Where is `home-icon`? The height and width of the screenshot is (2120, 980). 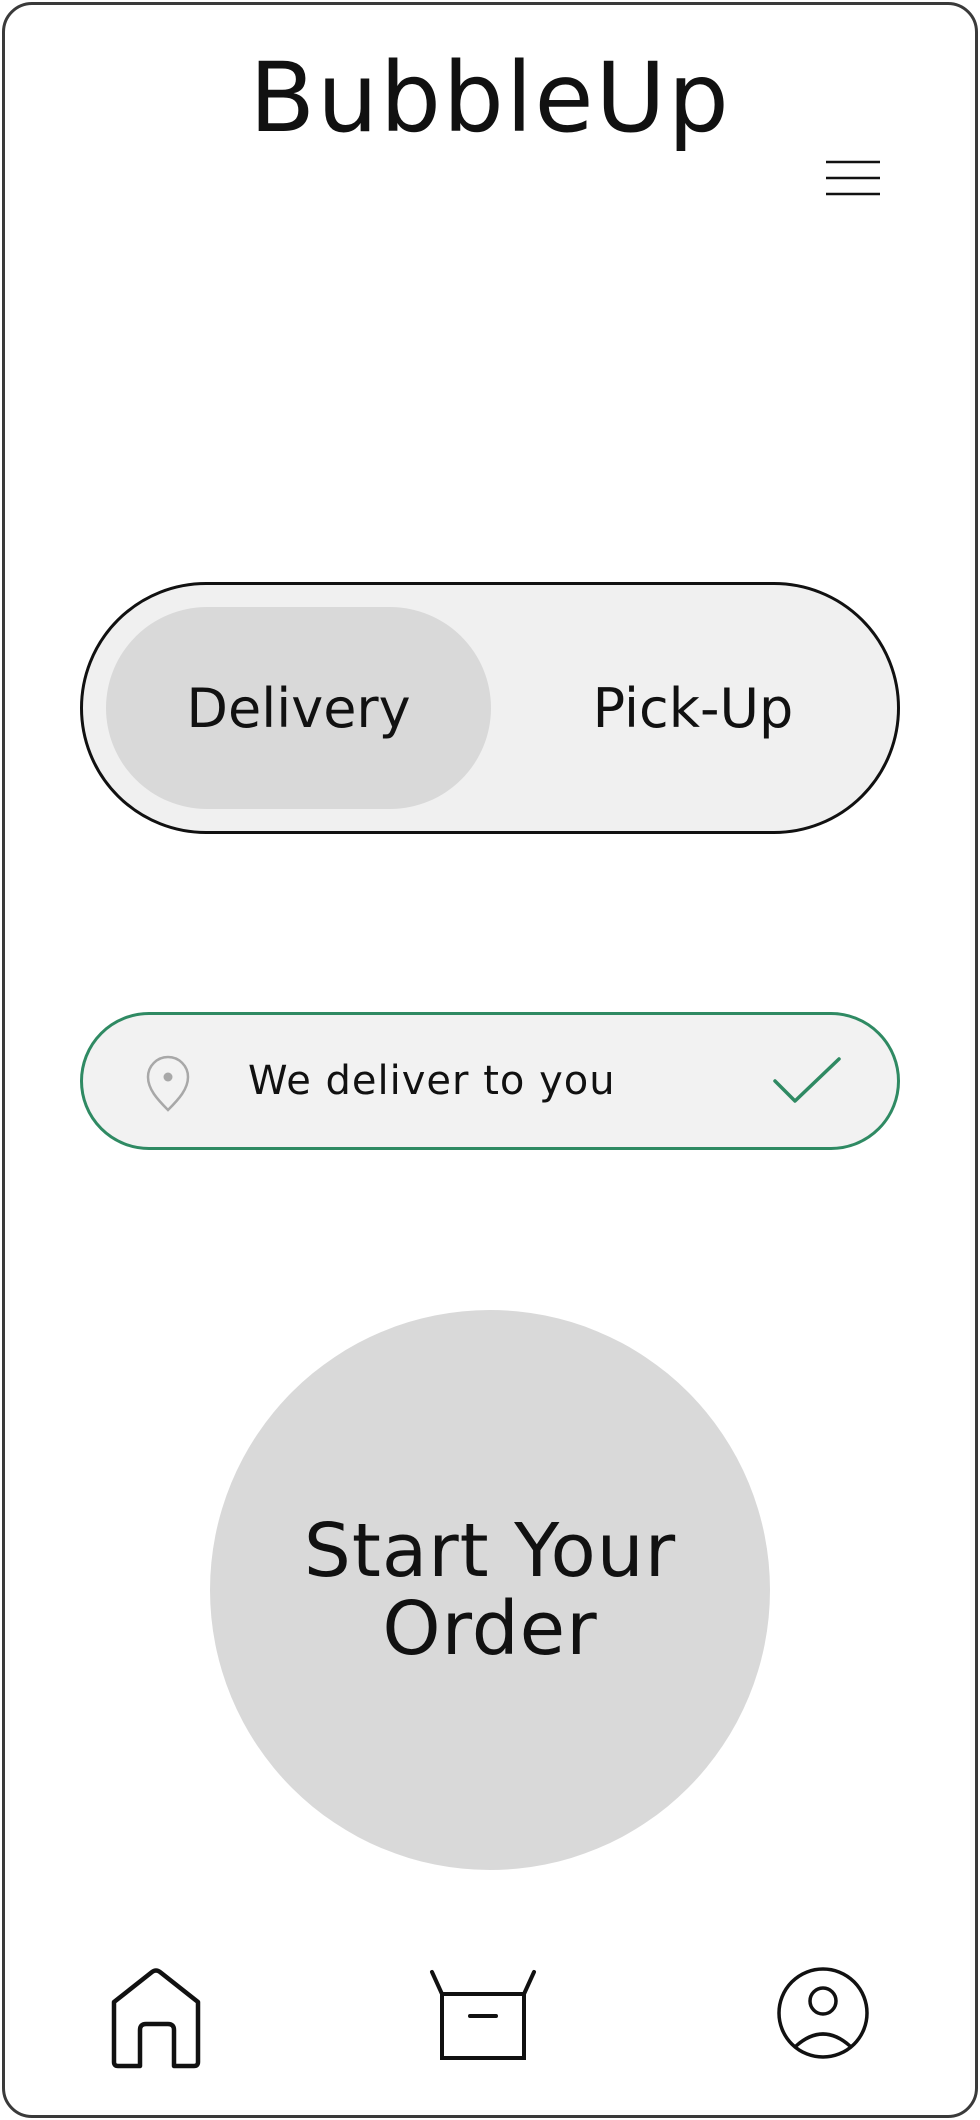 home-icon is located at coordinates (156, 2018).